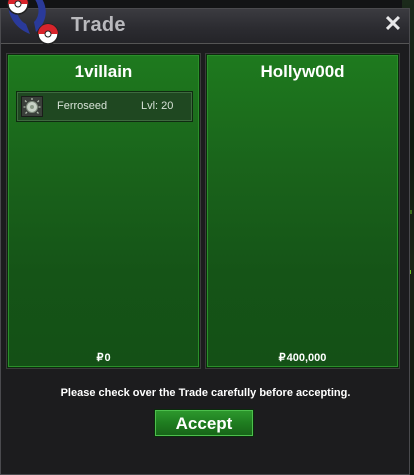 The width and height of the screenshot is (414, 475). I want to click on partner-money: ₽400,000, so click(302, 357).